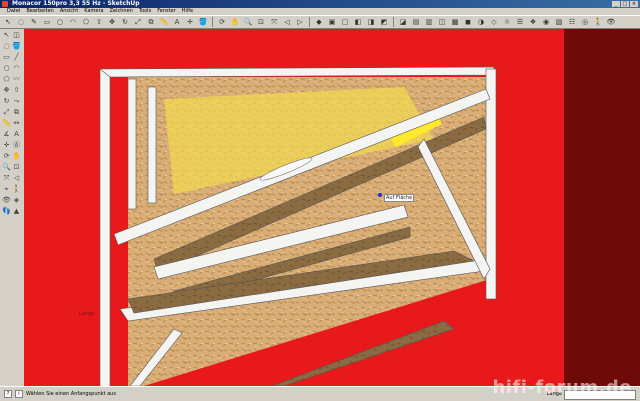 Image resolution: width=640 pixels, height=401 pixels. I want to click on tools-sidebar: ↖ ◫ ◌ 🪣 ▭ ╱ ○ ◠ ⬠ 〰 ✥ ⇧ ↻ ⤳ ⤢ ⧉ 📏 ↔ ∡ A ✛ Ⓐ ⟳ ✋ 🔍 ⊡ ⤧ ◁ ⌖ 🚶 👁 ◈ 👣 ▲, so click(12, 207).